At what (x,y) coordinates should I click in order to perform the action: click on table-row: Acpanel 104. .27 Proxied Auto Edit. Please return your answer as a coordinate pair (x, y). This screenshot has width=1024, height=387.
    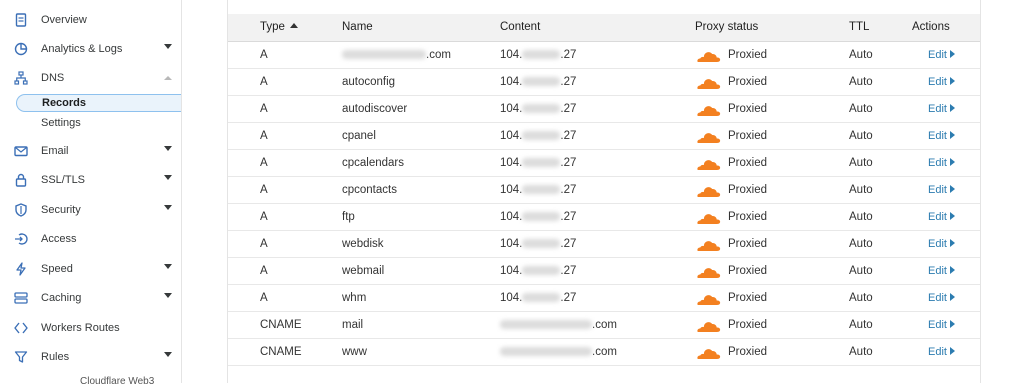
    Looking at the image, I should click on (604, 136).